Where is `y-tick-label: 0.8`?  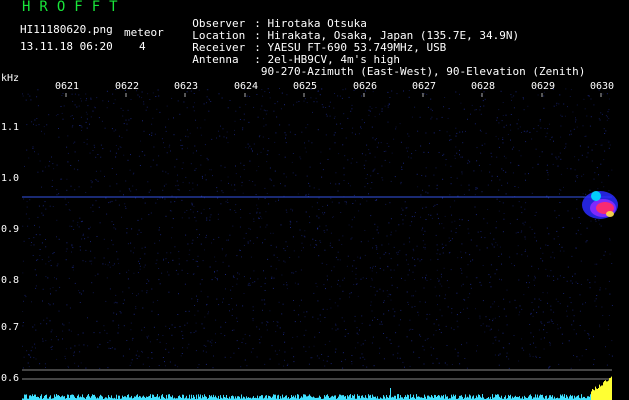
y-tick-label: 0.8 is located at coordinates (10, 280).